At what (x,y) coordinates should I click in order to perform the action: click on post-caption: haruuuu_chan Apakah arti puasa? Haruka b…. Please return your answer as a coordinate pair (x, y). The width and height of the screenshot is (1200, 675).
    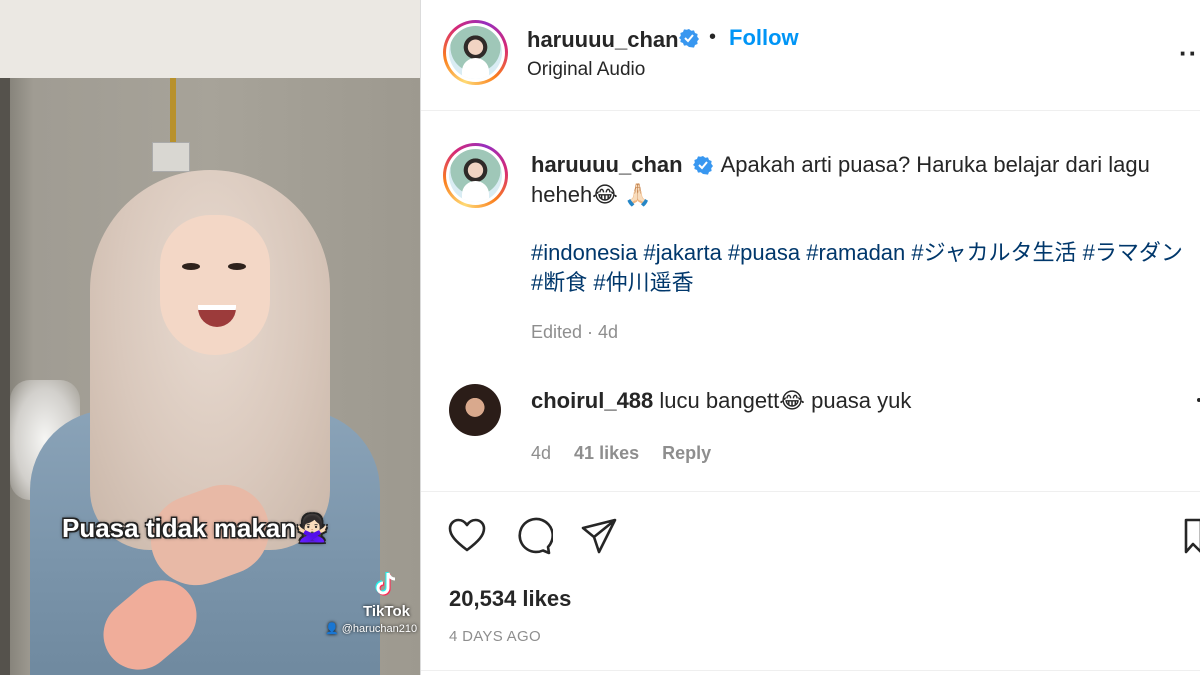
    Looking at the image, I should click on (865, 180).